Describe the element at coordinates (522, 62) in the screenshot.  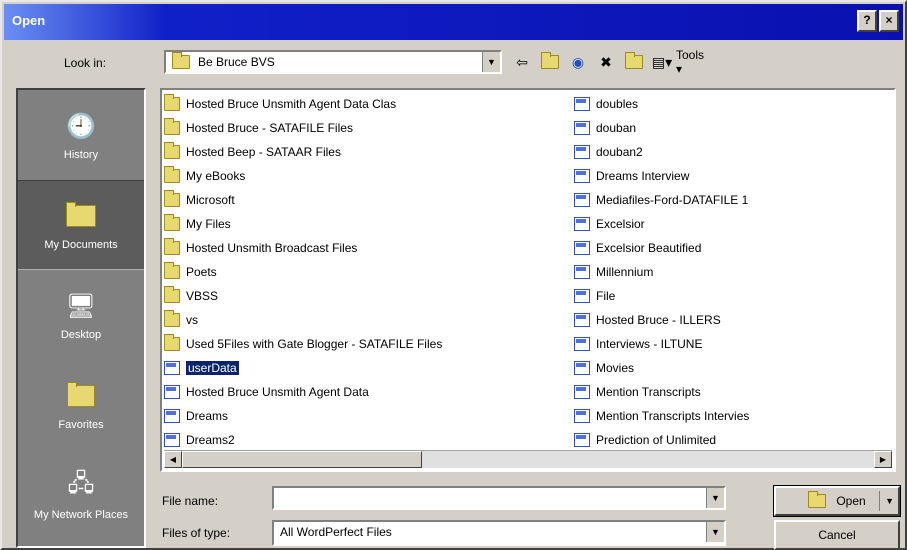
I see `back-icon: ⇦` at that location.